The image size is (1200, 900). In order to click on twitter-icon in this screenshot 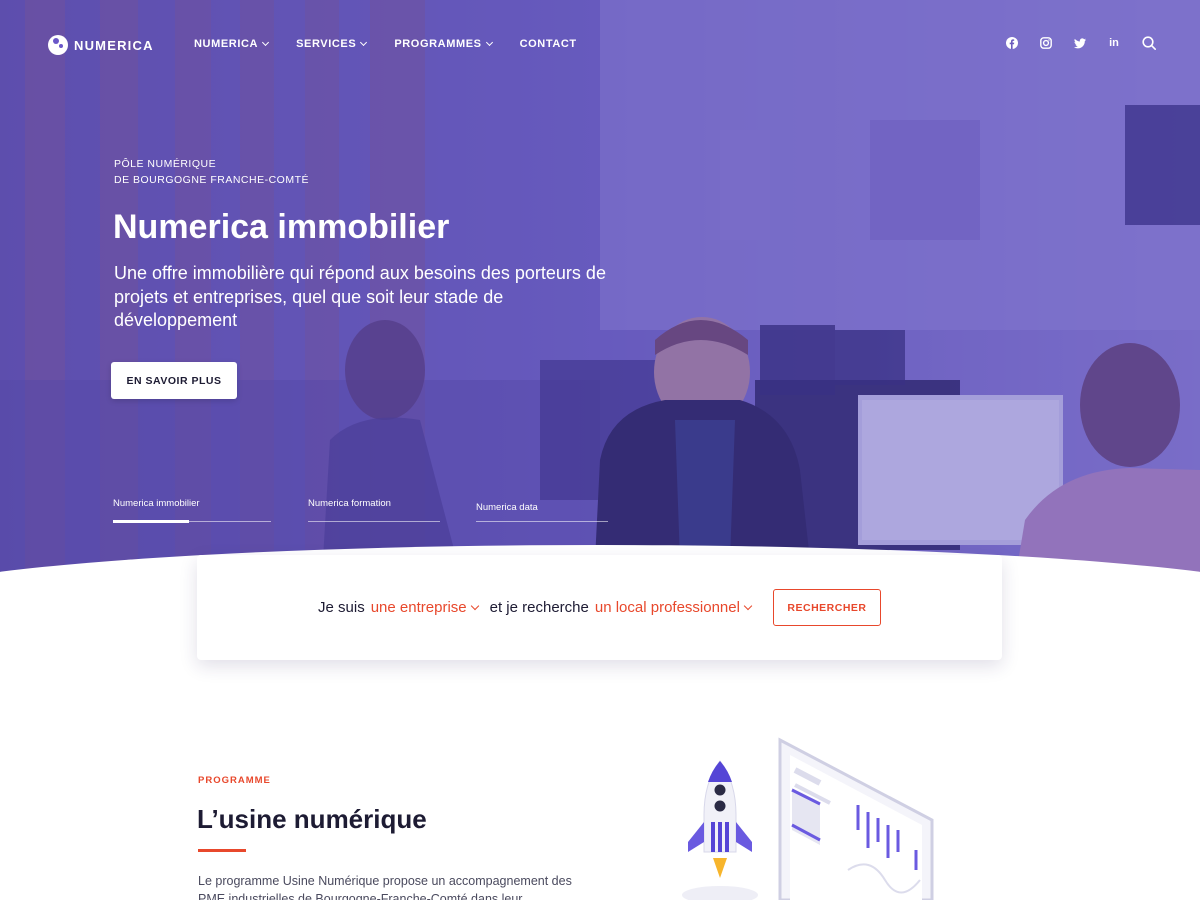, I will do `click(1080, 43)`.